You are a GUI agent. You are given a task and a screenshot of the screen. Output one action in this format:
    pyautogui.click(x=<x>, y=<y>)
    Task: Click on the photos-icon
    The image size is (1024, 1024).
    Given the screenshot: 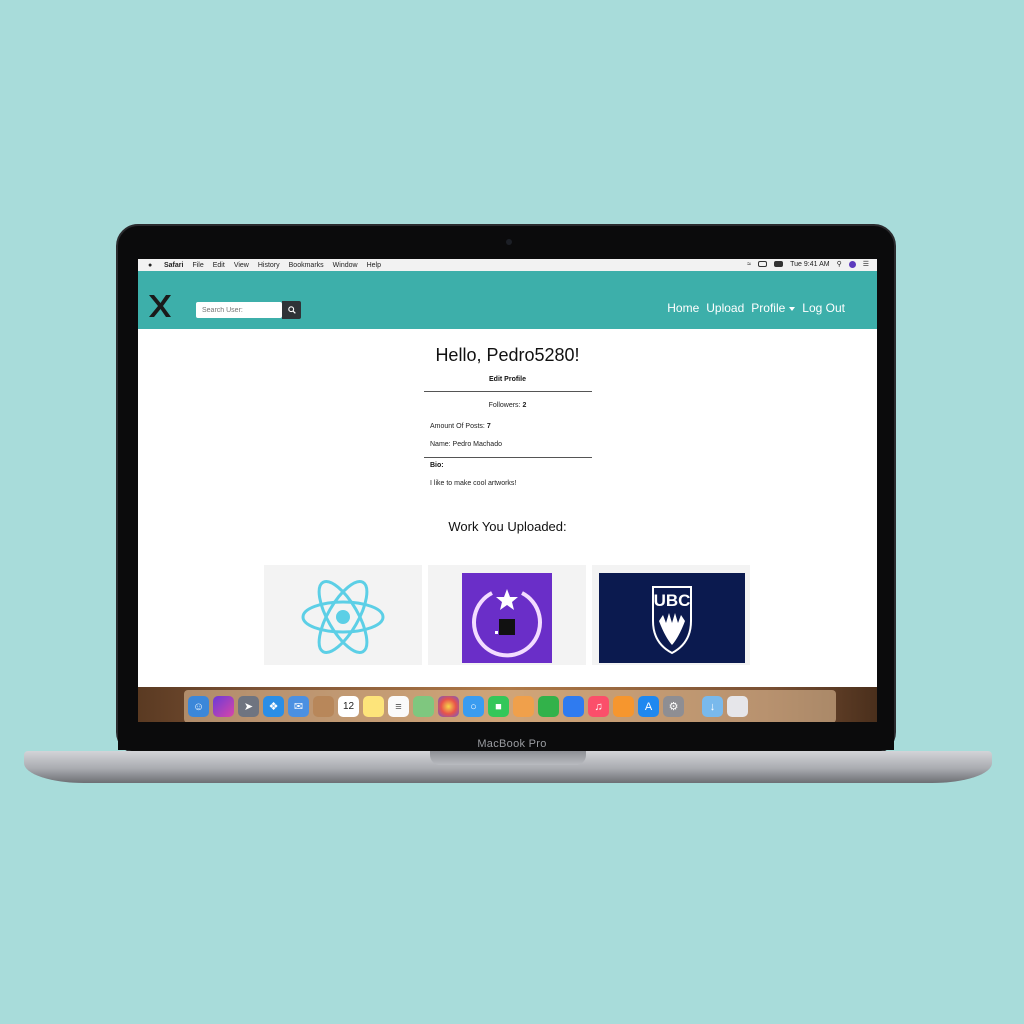 What is the action you would take?
    pyautogui.click(x=448, y=706)
    